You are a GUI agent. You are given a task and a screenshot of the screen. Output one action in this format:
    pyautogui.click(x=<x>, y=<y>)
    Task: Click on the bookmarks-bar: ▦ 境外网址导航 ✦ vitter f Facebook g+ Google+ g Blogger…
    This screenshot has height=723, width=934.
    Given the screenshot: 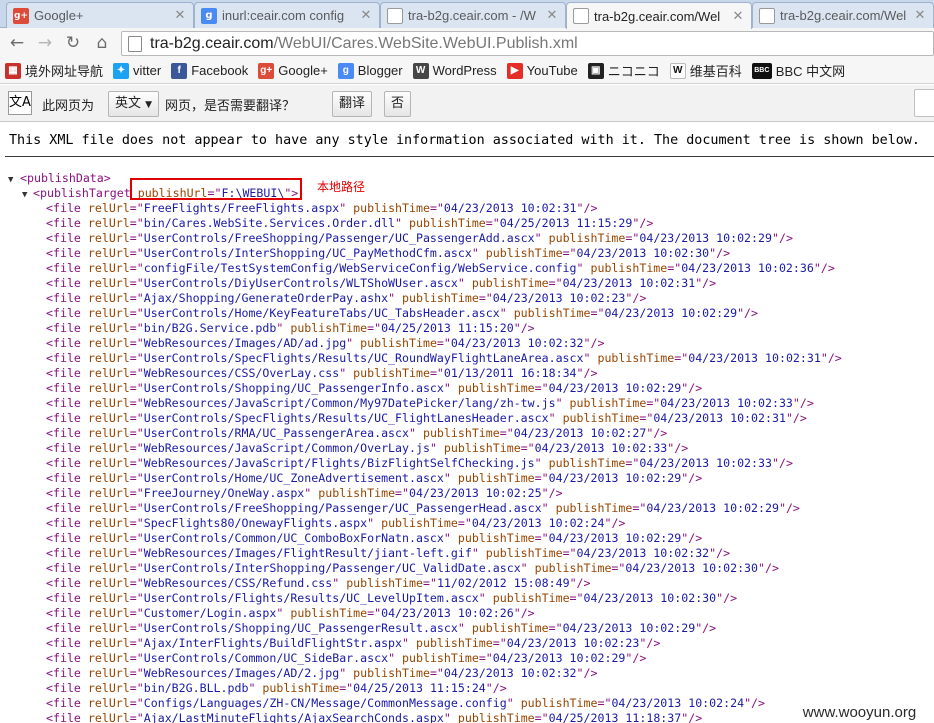 What is the action you would take?
    pyautogui.click(x=467, y=71)
    